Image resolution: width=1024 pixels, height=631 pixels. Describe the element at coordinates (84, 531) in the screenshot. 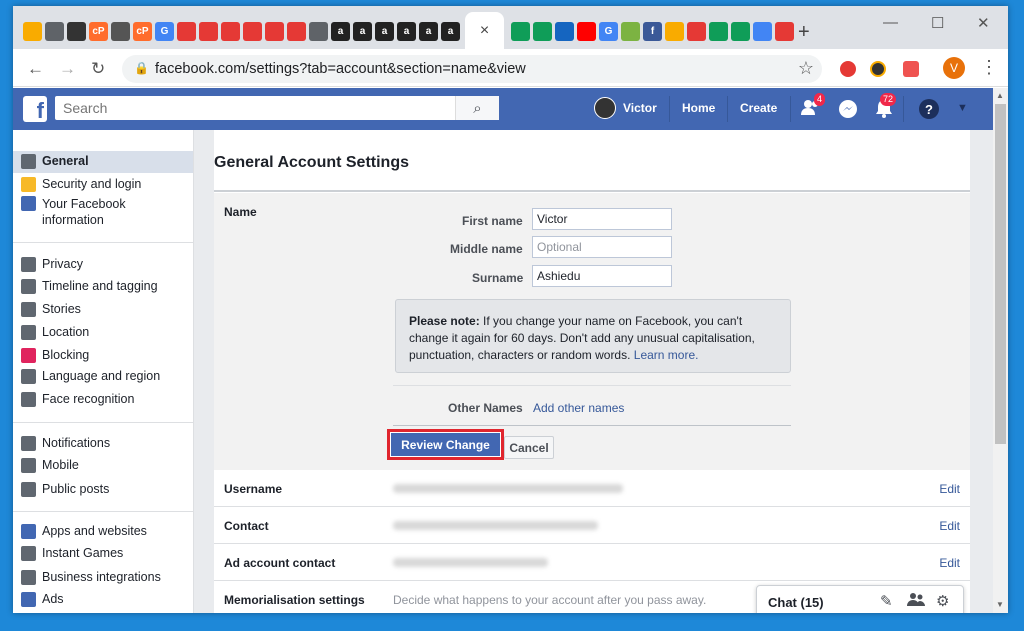

I see `sidebar-item-apps-and-websites: Apps and websites` at that location.